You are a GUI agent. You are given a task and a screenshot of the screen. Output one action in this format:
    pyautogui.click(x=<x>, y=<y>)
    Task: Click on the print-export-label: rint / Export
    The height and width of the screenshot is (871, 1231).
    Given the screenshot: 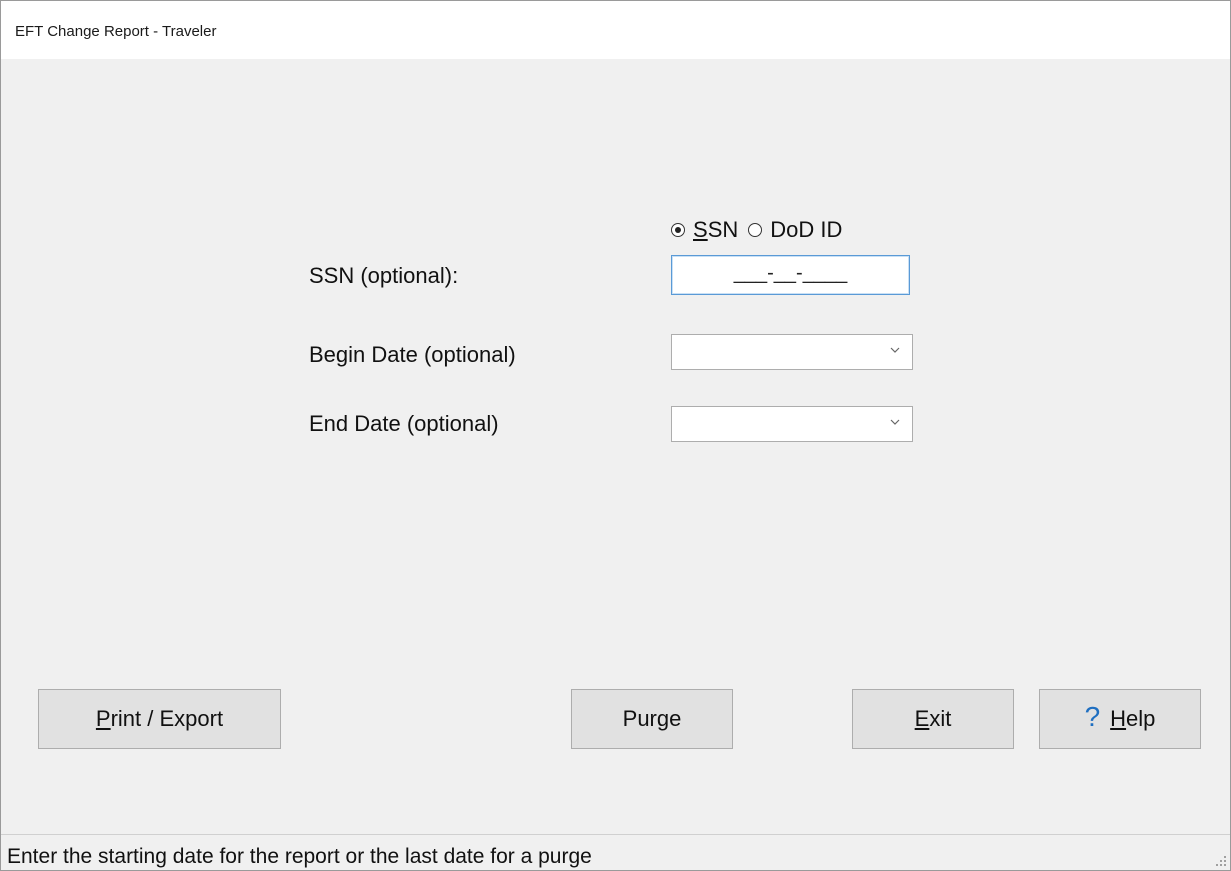 What is the action you would take?
    pyautogui.click(x=167, y=718)
    